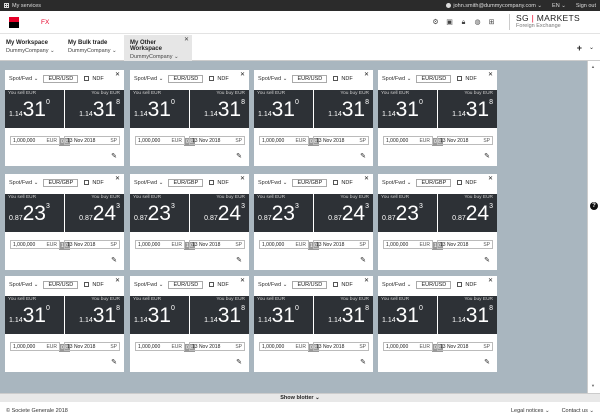 The width and height of the screenshot is (600, 419). Describe the element at coordinates (594, 206) in the screenshot. I see `help-icon: ?` at that location.